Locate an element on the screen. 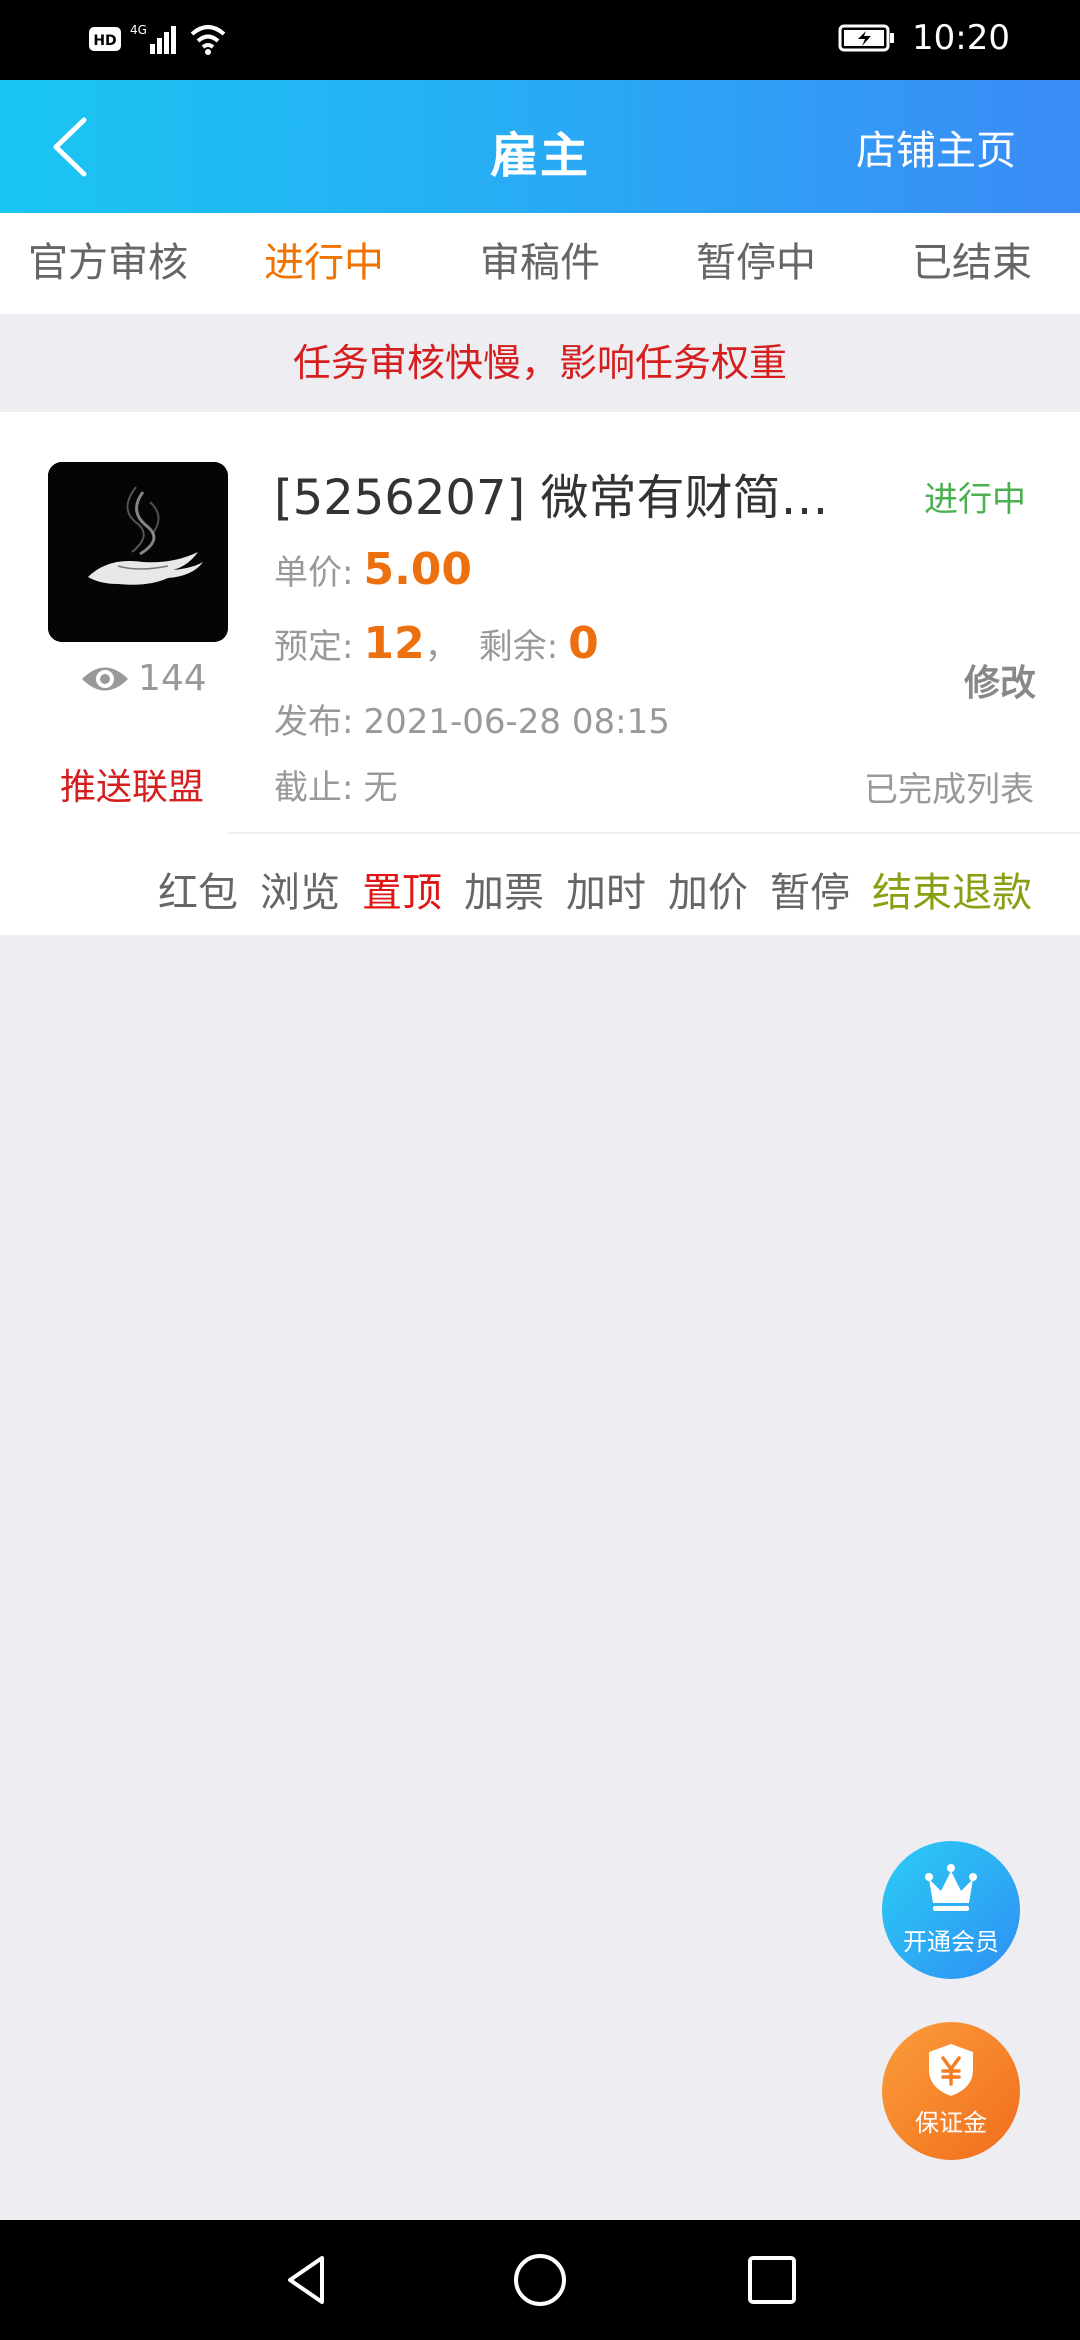  open-membership-button: 开通会员 is located at coordinates (951, 1910).